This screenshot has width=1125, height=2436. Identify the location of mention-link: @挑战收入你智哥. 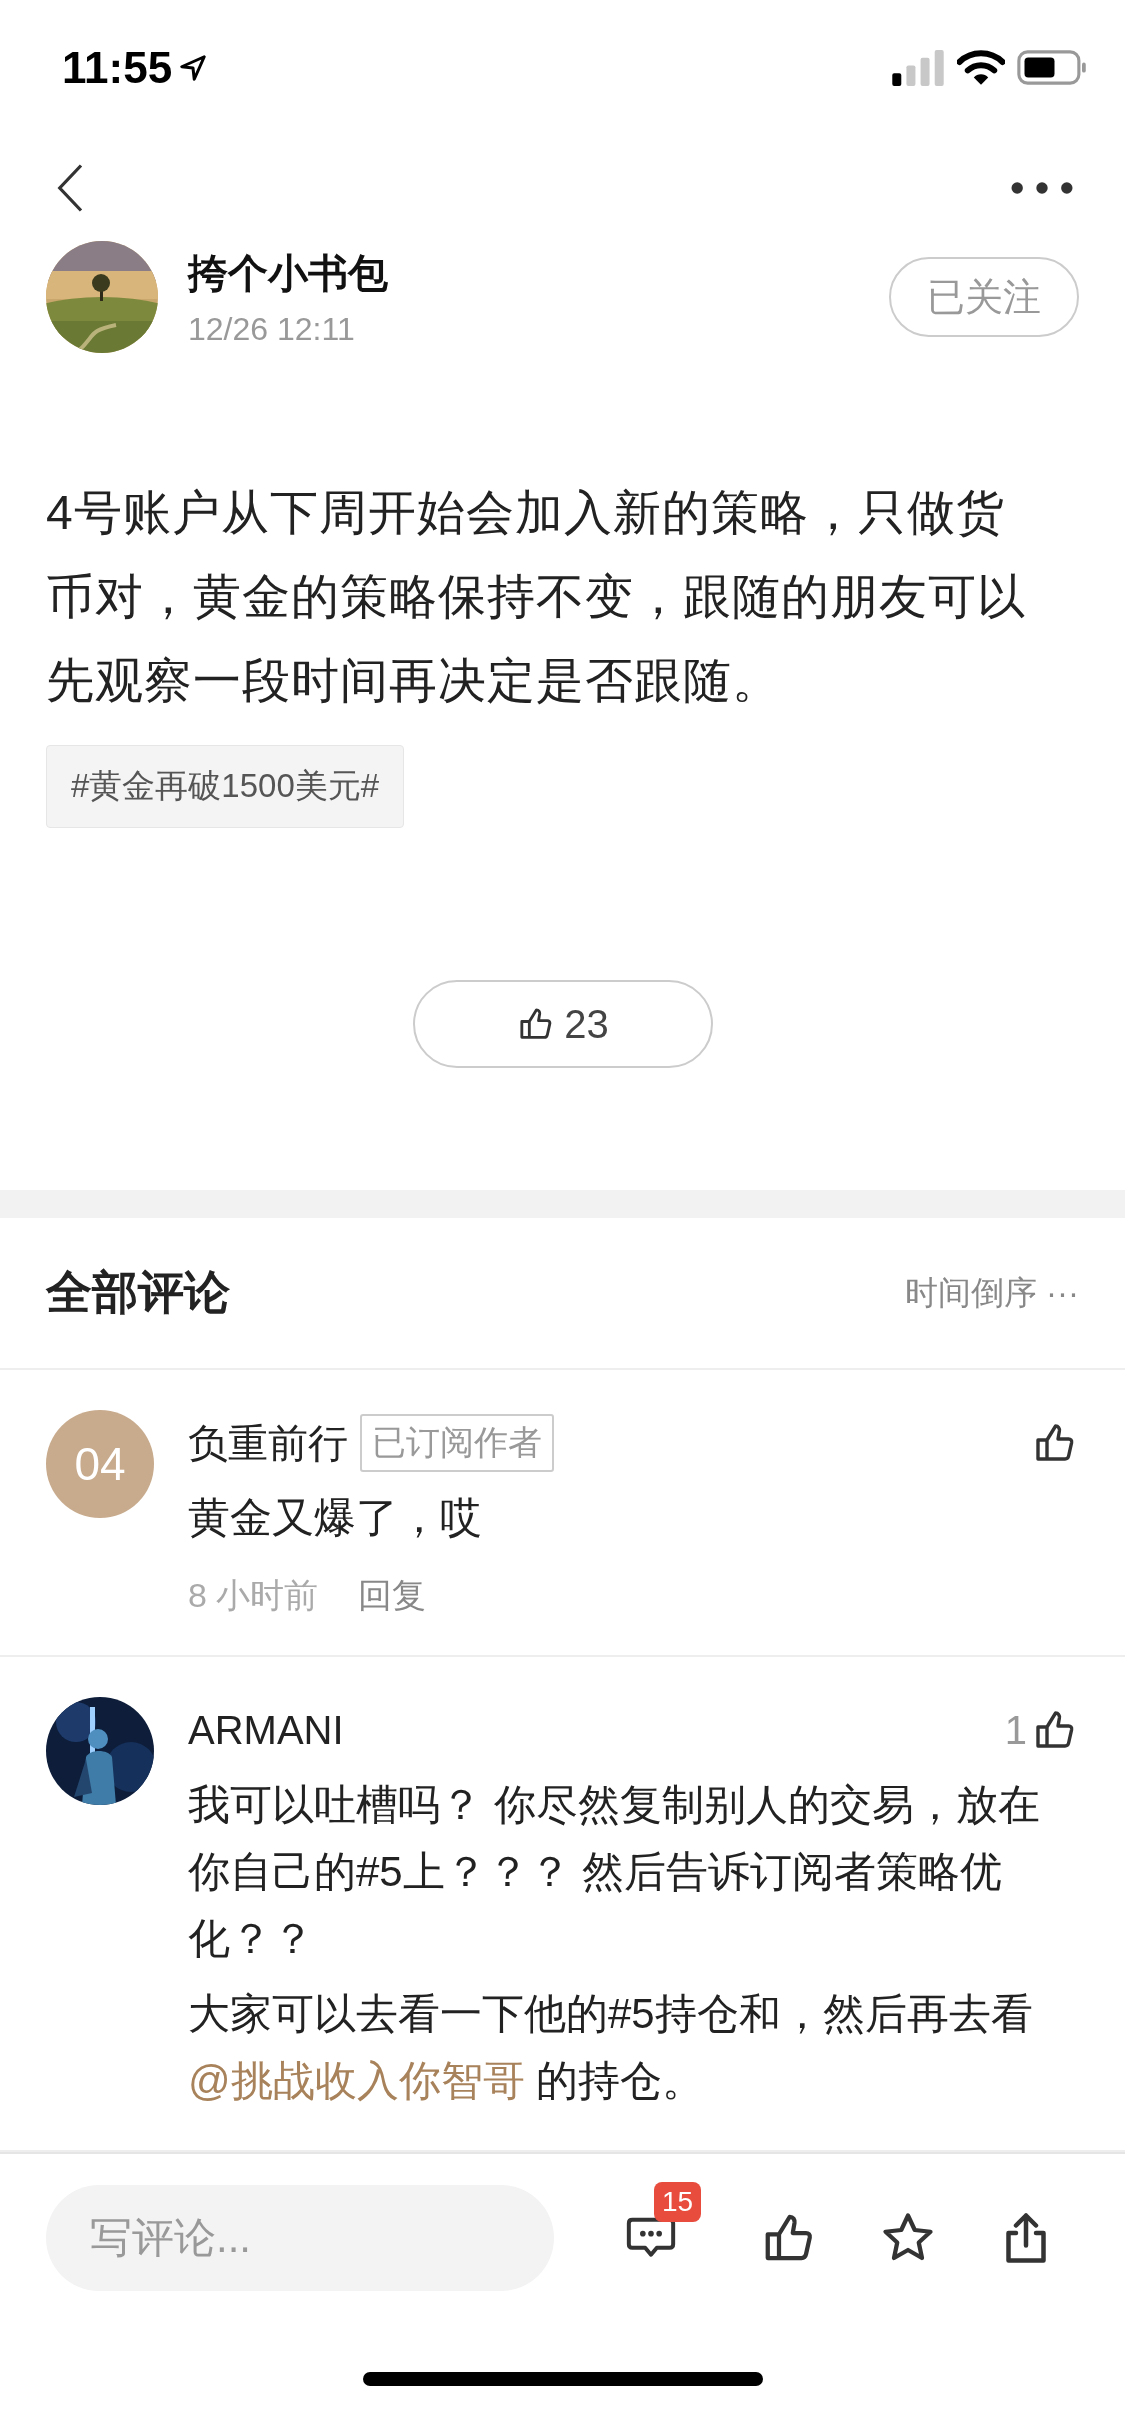
(356, 2080).